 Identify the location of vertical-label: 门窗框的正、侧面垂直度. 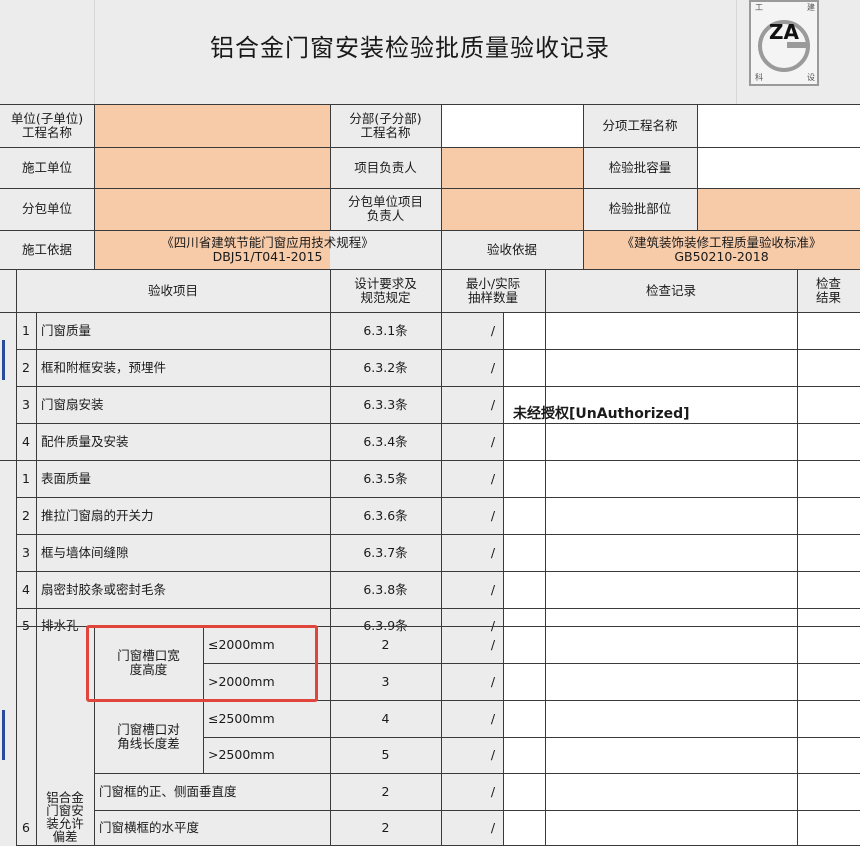
(168, 791).